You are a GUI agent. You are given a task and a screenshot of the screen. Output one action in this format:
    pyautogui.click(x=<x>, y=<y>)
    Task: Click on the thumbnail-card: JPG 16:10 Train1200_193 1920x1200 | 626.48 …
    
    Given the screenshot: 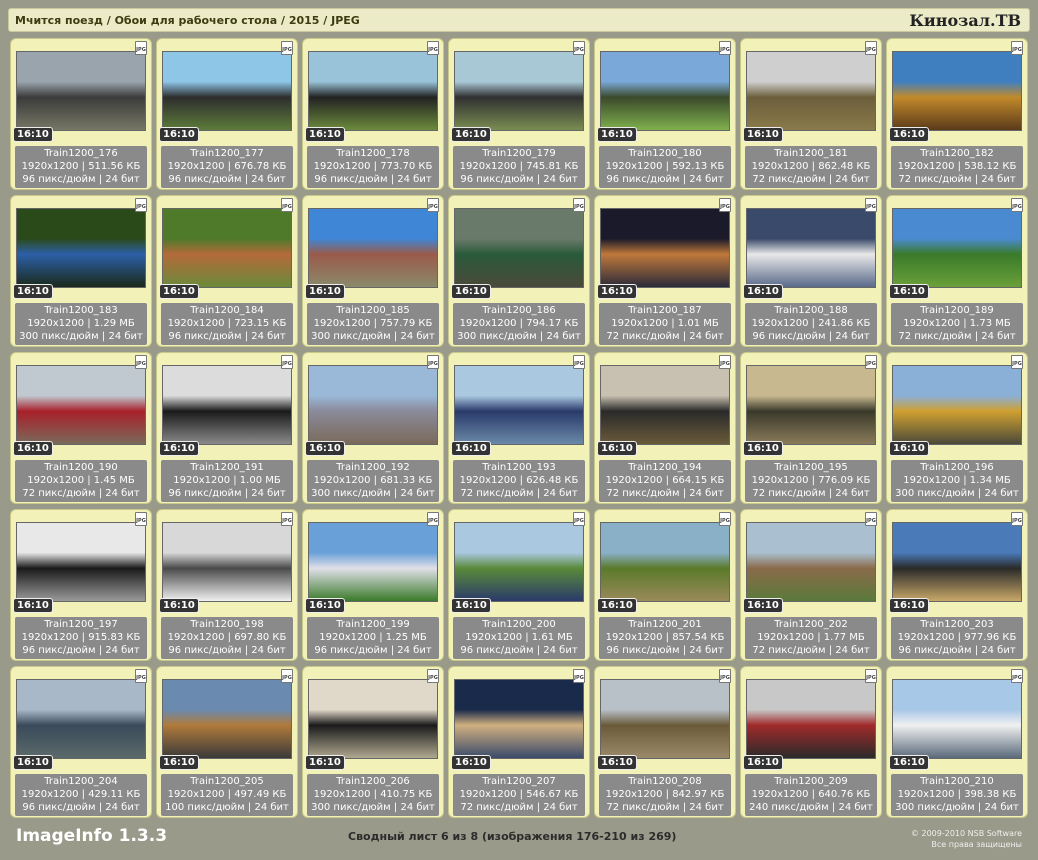 What is the action you would take?
    pyautogui.click(x=519, y=428)
    